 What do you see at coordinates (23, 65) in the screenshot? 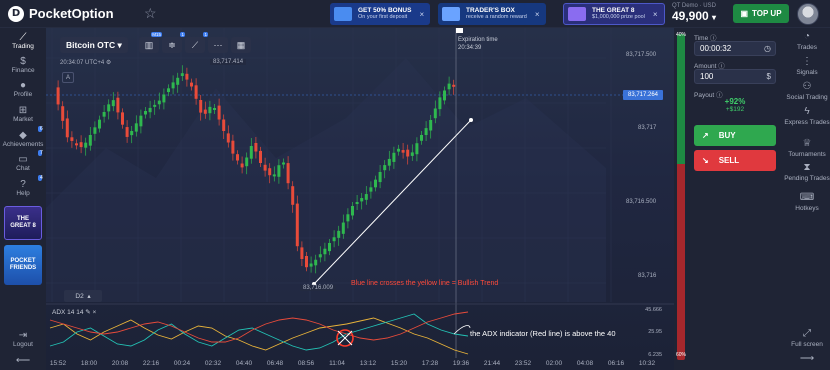
I see `sidebar-item-finance: $ Finance` at bounding box center [23, 65].